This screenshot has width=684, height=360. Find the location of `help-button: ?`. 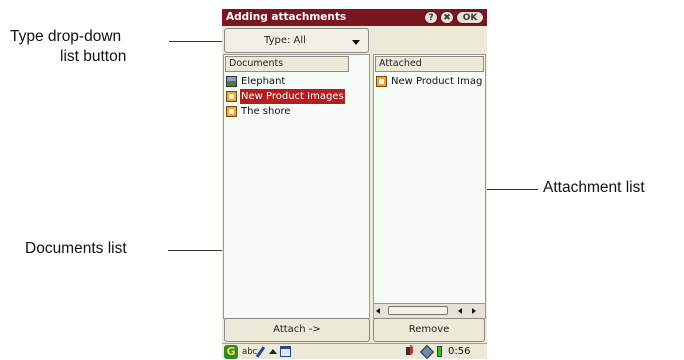

help-button: ? is located at coordinates (431, 17).